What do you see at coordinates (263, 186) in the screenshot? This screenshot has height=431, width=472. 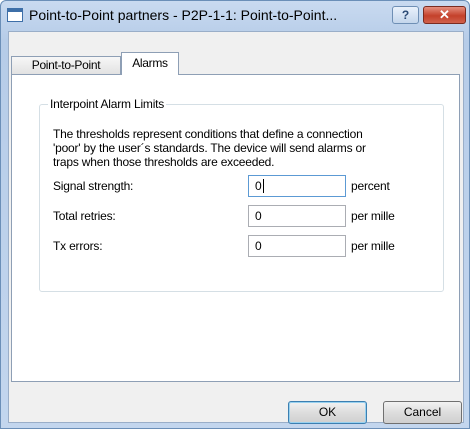 I see `text-caret` at bounding box center [263, 186].